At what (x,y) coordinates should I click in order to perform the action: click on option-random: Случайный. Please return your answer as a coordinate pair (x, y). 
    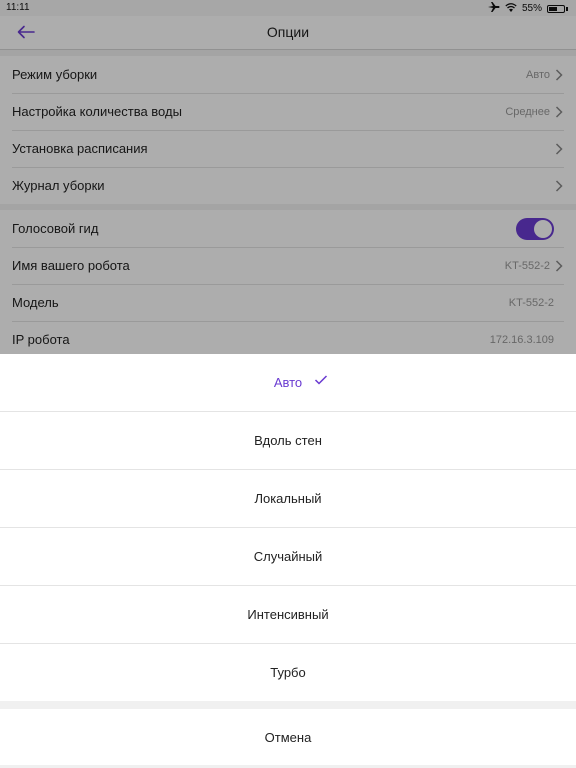
    Looking at the image, I should click on (288, 556).